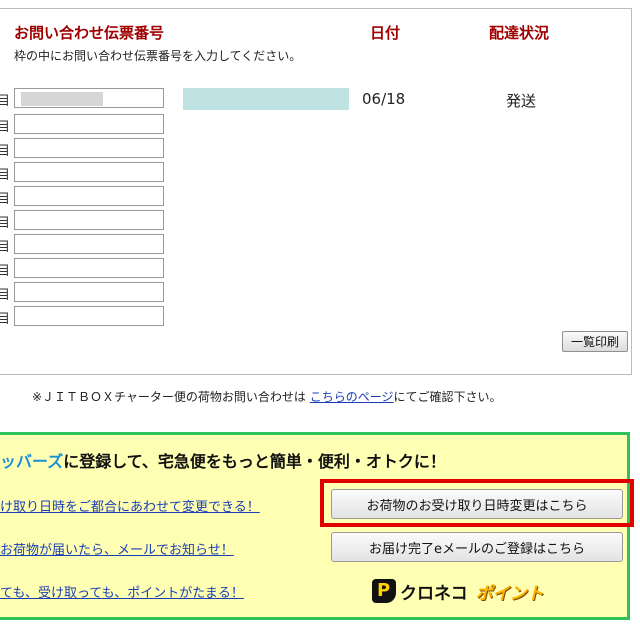 This screenshot has width=640, height=625. What do you see at coordinates (117, 548) in the screenshot?
I see `promo-link-email-notice: お荷物が届いたら、メールでお知らせ！` at bounding box center [117, 548].